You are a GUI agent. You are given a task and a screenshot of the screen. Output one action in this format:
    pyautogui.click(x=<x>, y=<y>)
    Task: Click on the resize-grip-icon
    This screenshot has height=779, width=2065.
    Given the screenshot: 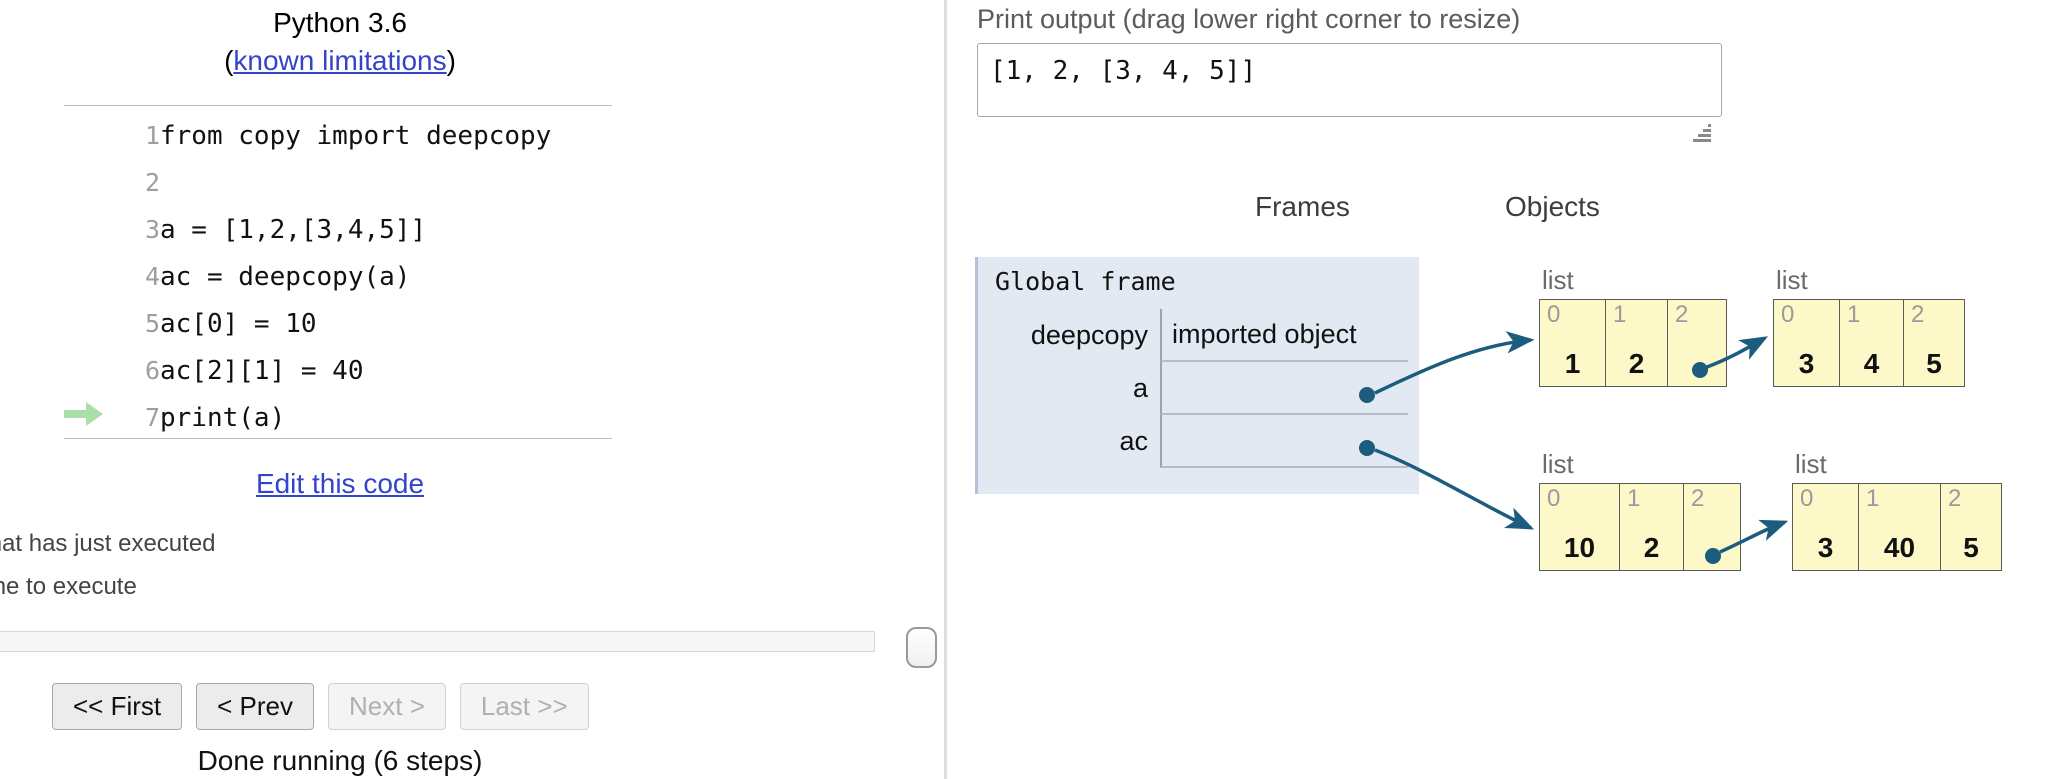 What is the action you would take?
    pyautogui.click(x=1700, y=131)
    